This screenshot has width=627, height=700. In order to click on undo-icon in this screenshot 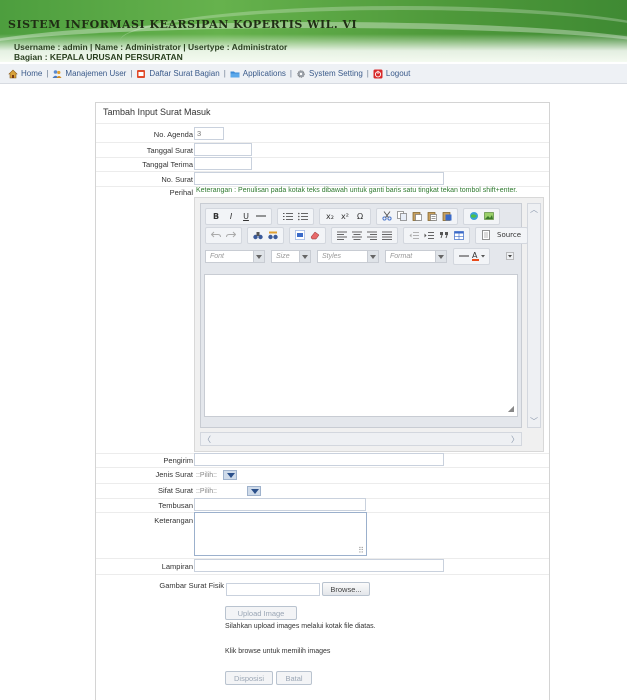, I will do `click(216, 234)`.